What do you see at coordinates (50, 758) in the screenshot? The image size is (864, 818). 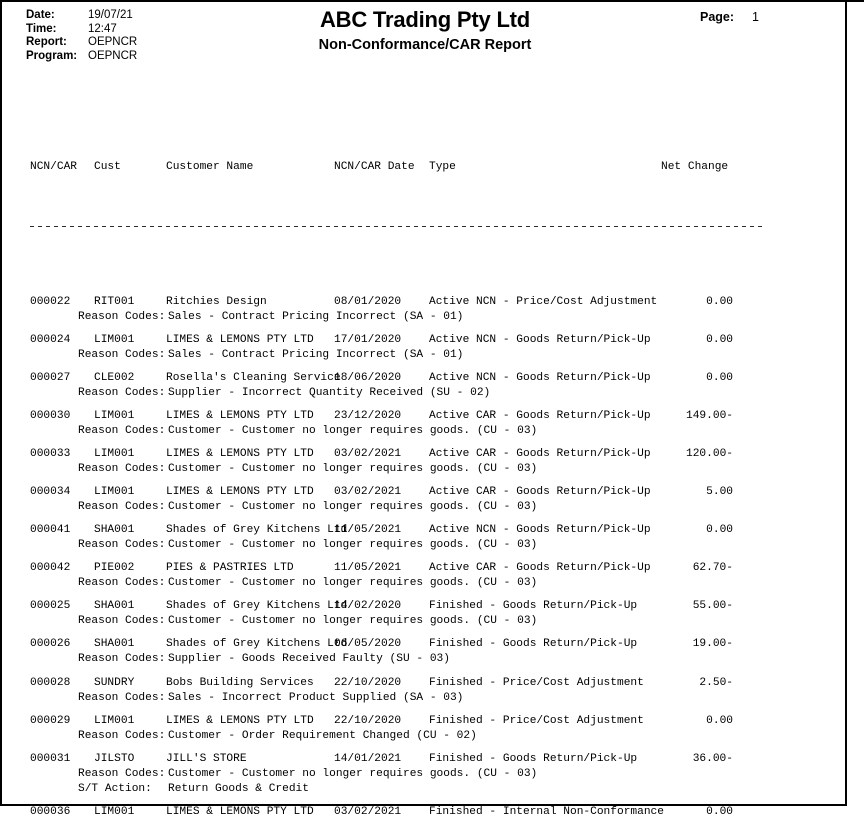 I see `cell-id: 000031` at bounding box center [50, 758].